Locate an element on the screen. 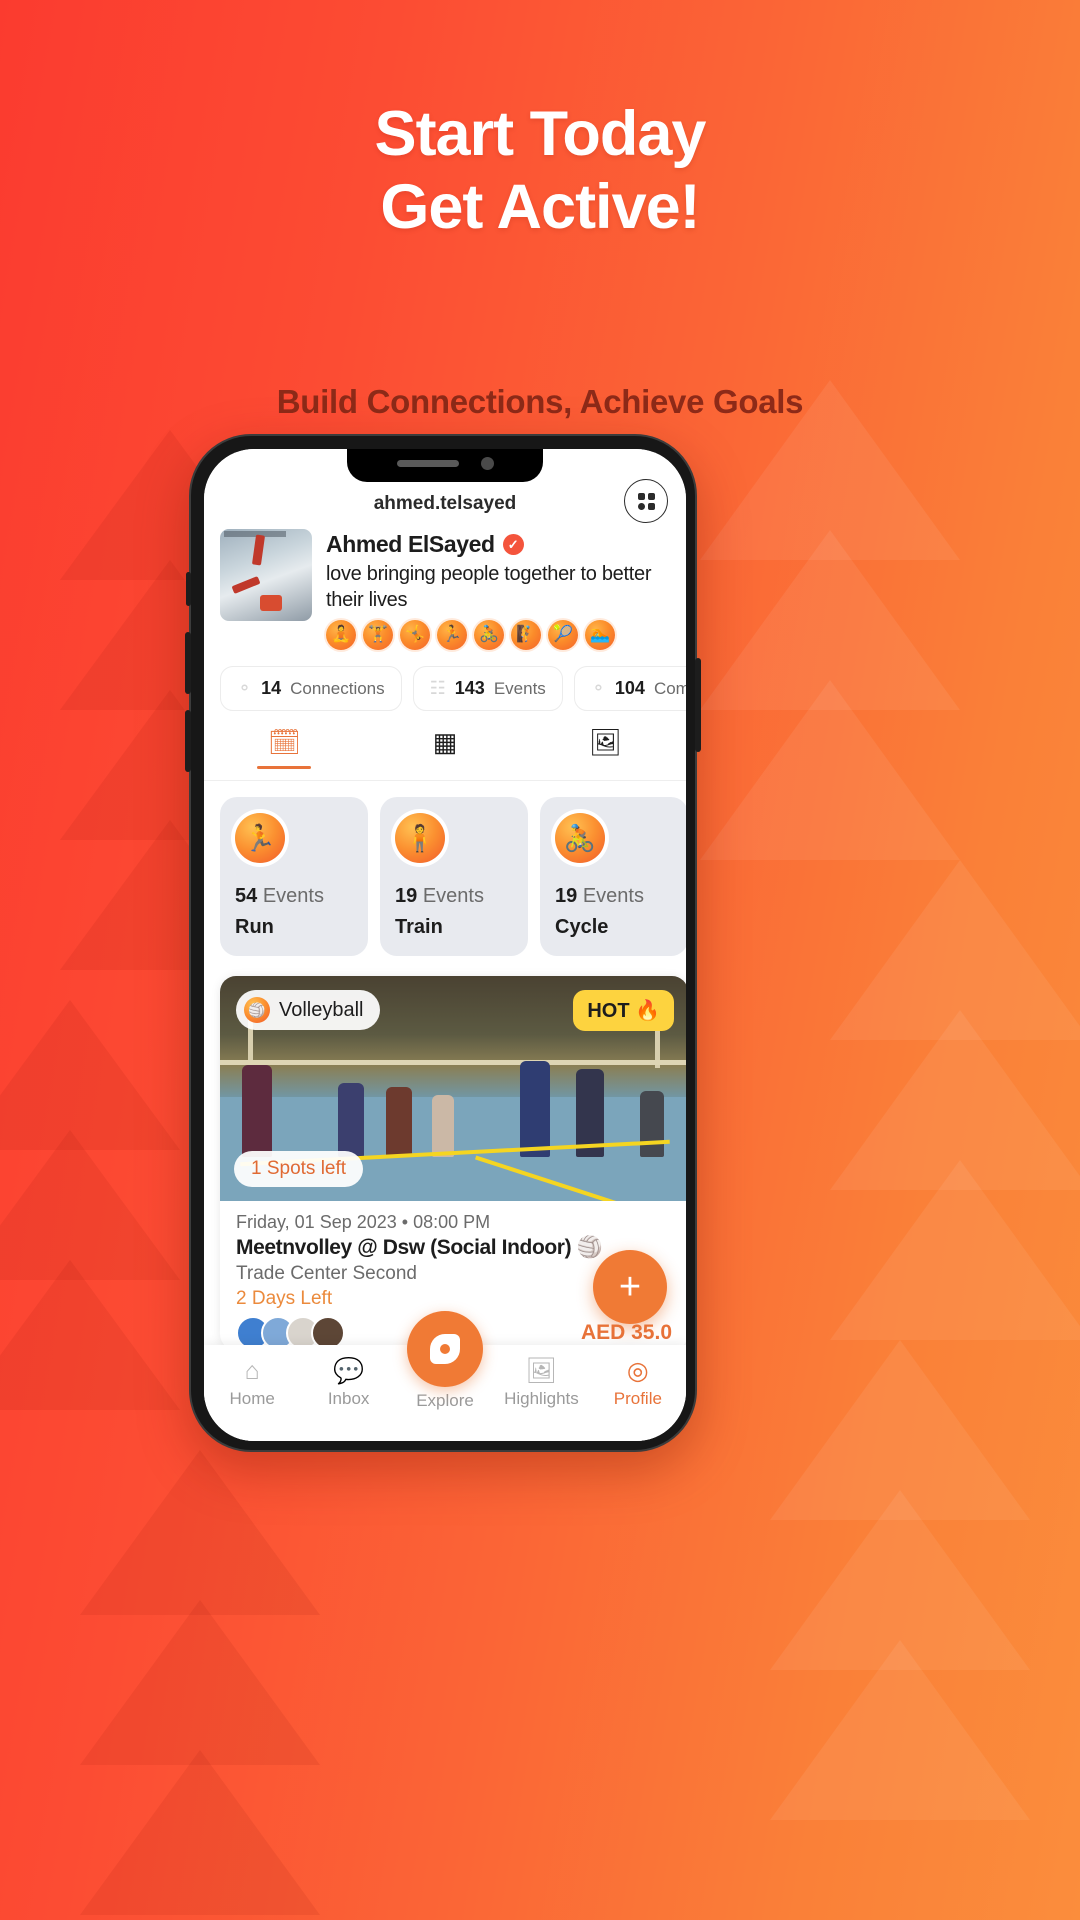 This screenshot has height=1920, width=1080. stat-label: Connections is located at coordinates (337, 688).